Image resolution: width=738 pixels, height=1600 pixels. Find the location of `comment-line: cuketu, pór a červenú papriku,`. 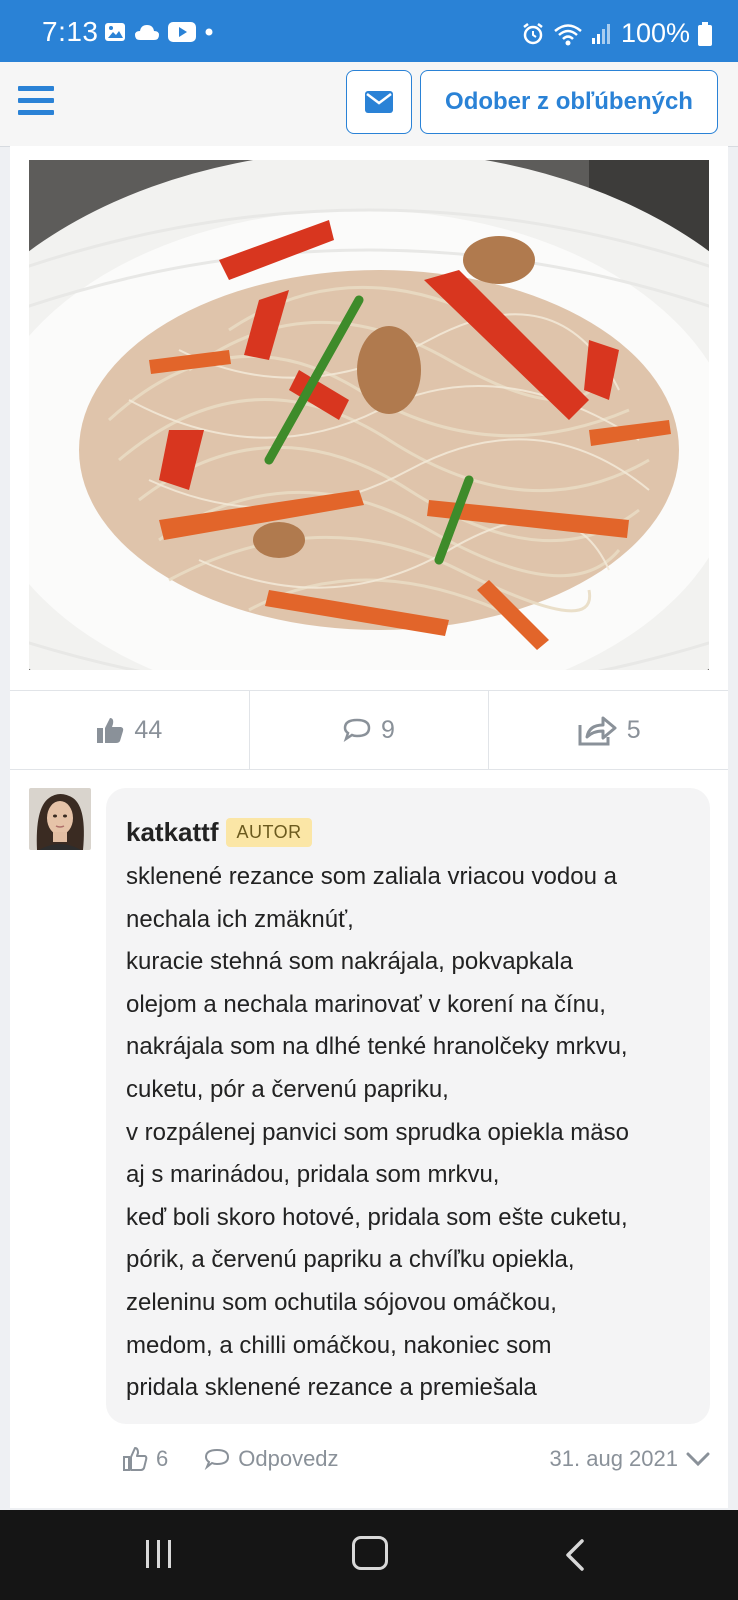

comment-line: cuketu, pór a červenú papriku, is located at coordinates (287, 1089).